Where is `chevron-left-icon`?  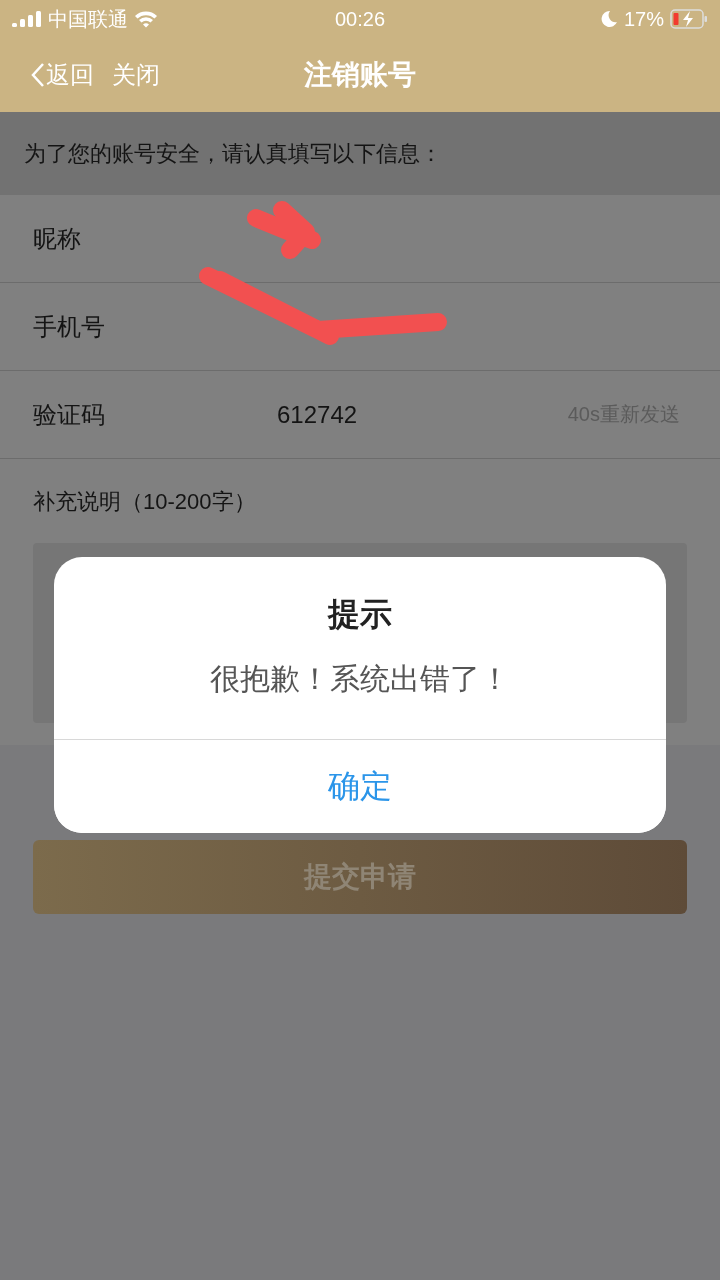 chevron-left-icon is located at coordinates (38, 75).